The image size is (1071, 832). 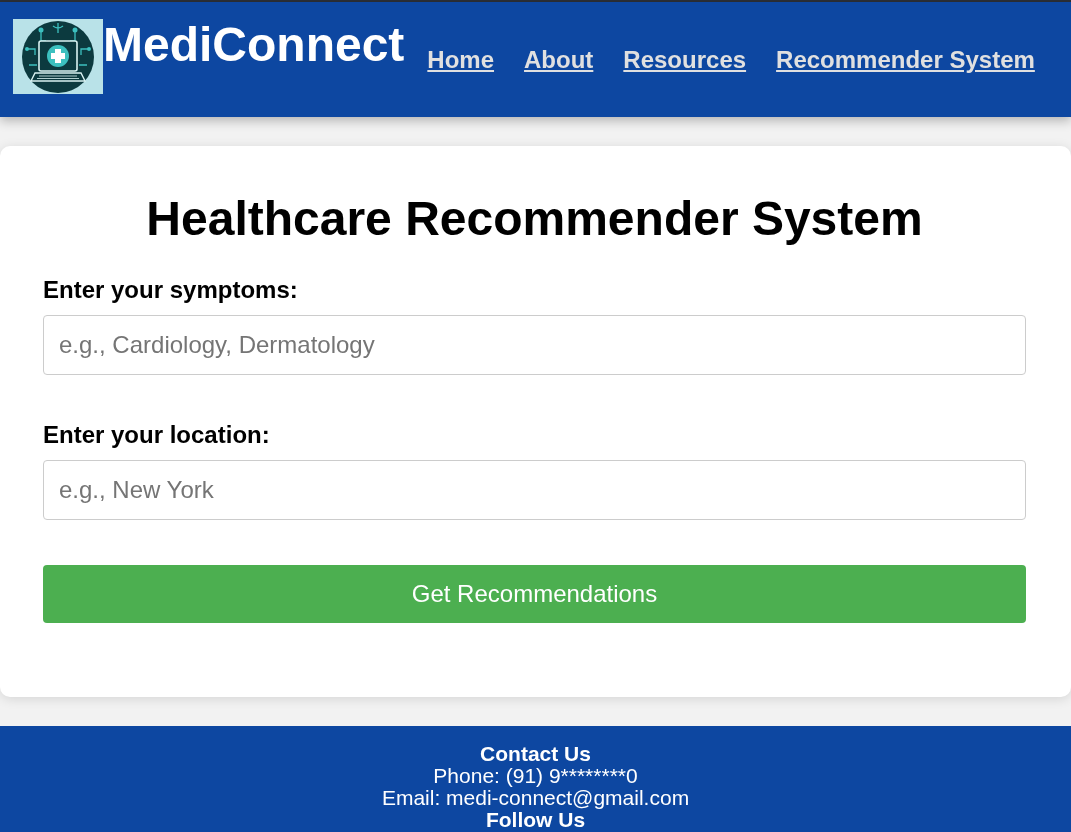 What do you see at coordinates (534, 345) in the screenshot?
I see `text-input-field: e.g., Cardiology, Dermatology` at bounding box center [534, 345].